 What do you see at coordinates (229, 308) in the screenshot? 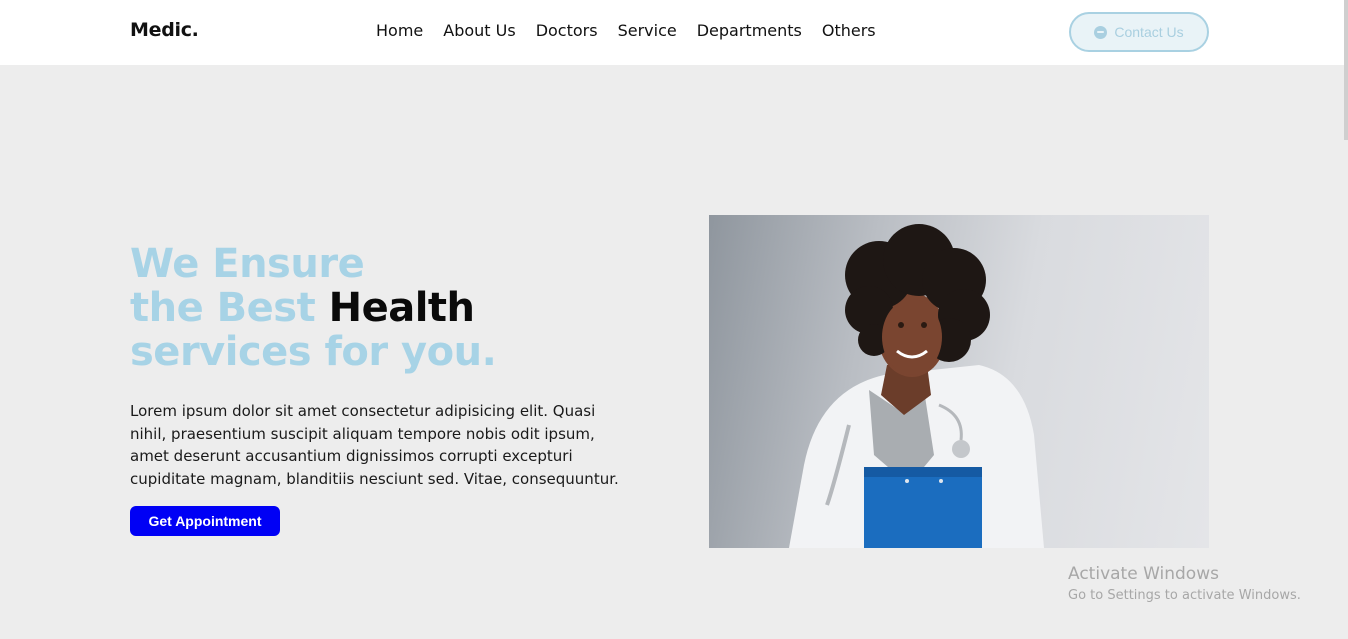
I see `hero-title-line2-light: the Best` at bounding box center [229, 308].